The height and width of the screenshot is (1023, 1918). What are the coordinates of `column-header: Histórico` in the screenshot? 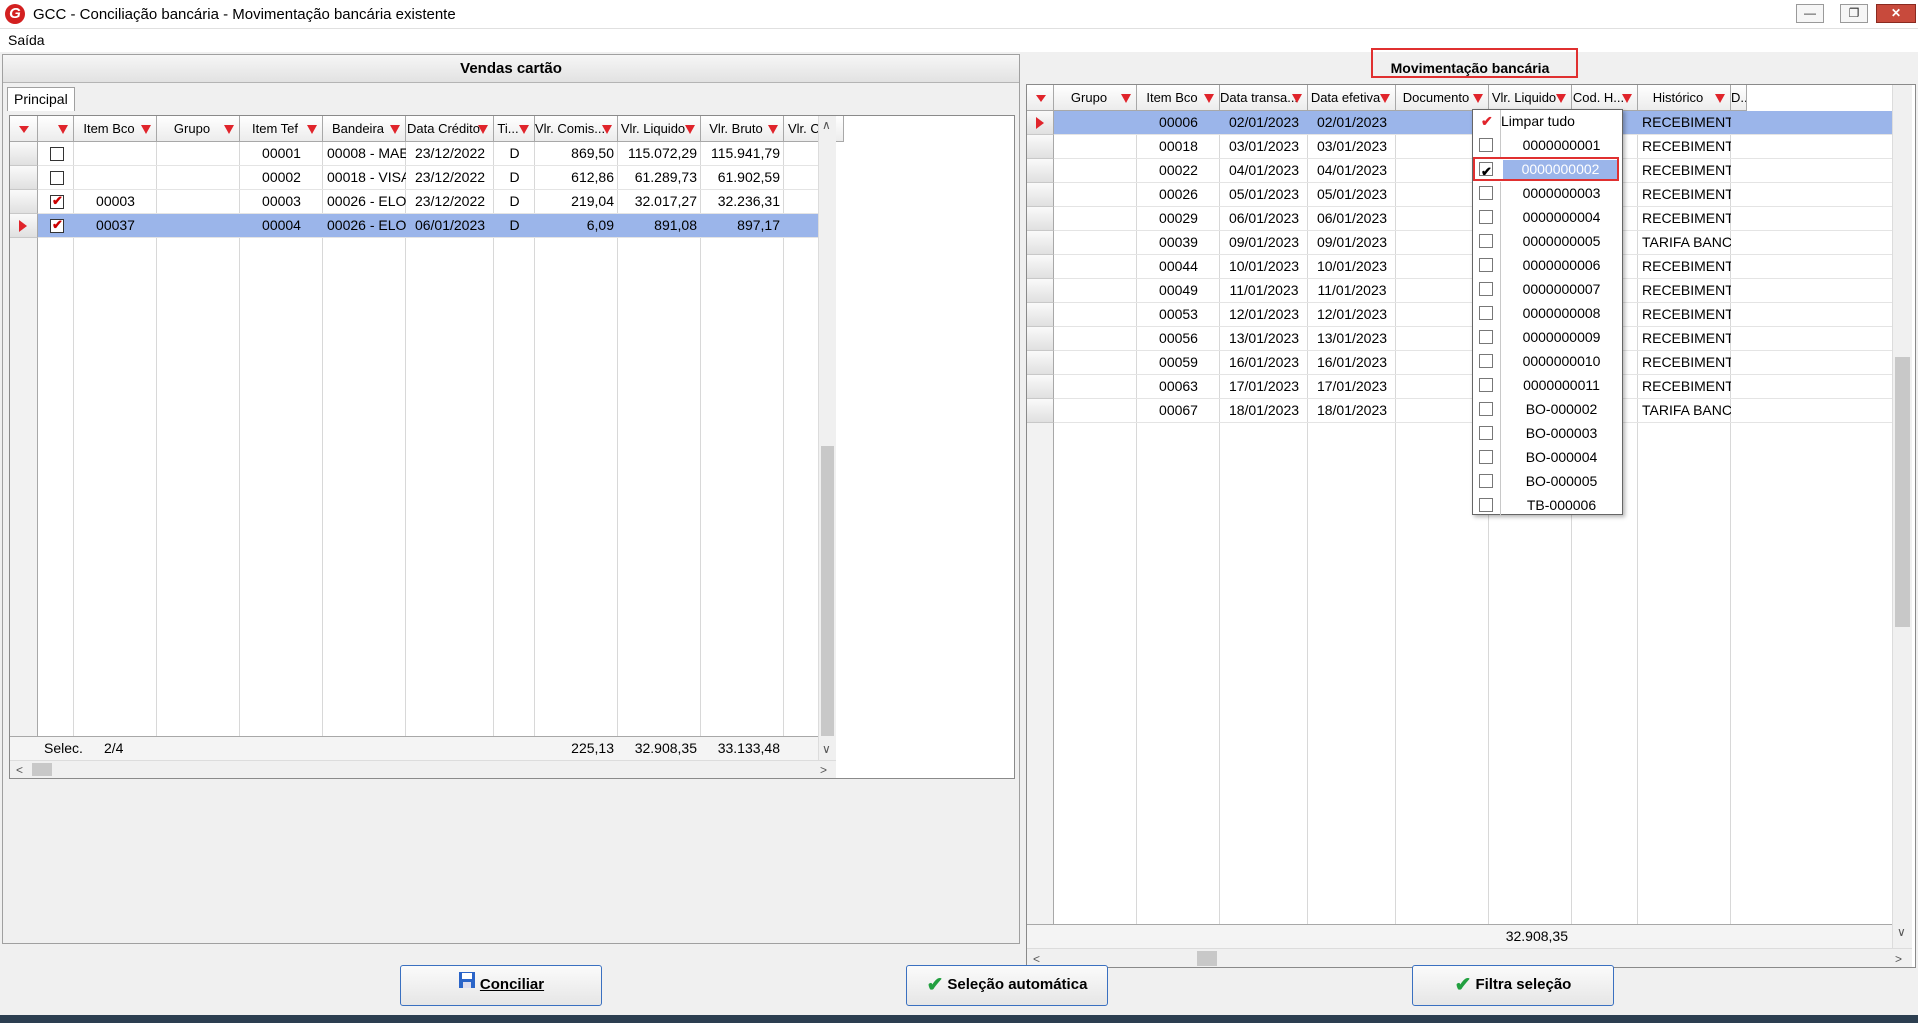 It's located at (1684, 98).